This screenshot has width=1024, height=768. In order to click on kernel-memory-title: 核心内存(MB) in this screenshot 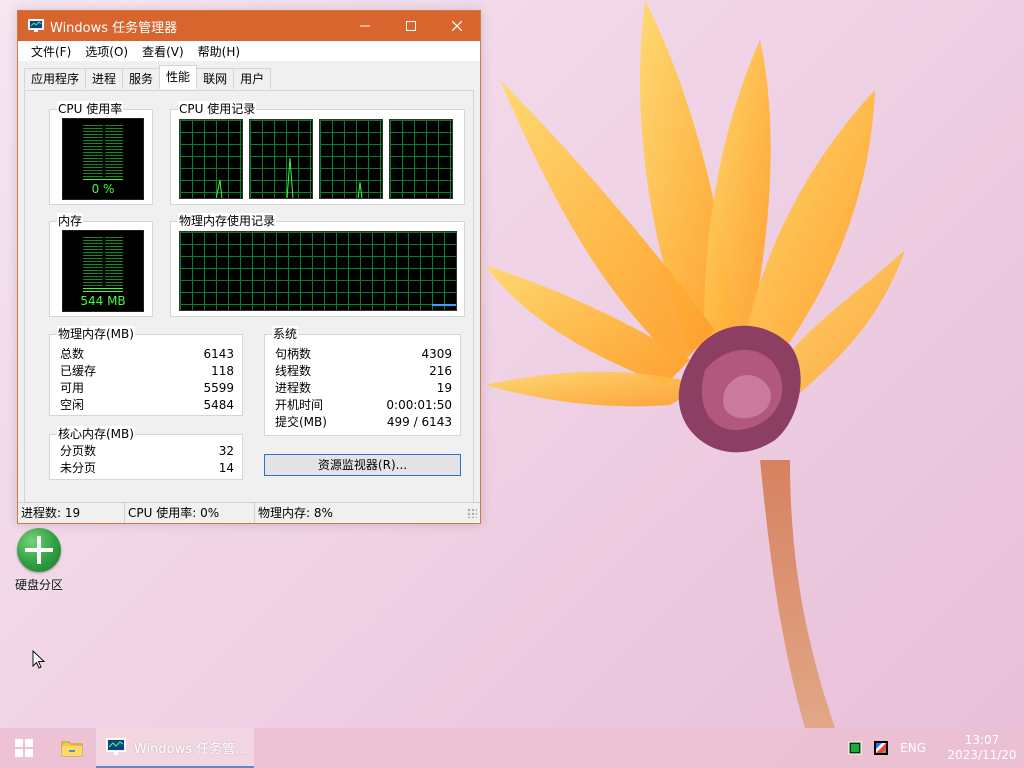, I will do `click(96, 434)`.